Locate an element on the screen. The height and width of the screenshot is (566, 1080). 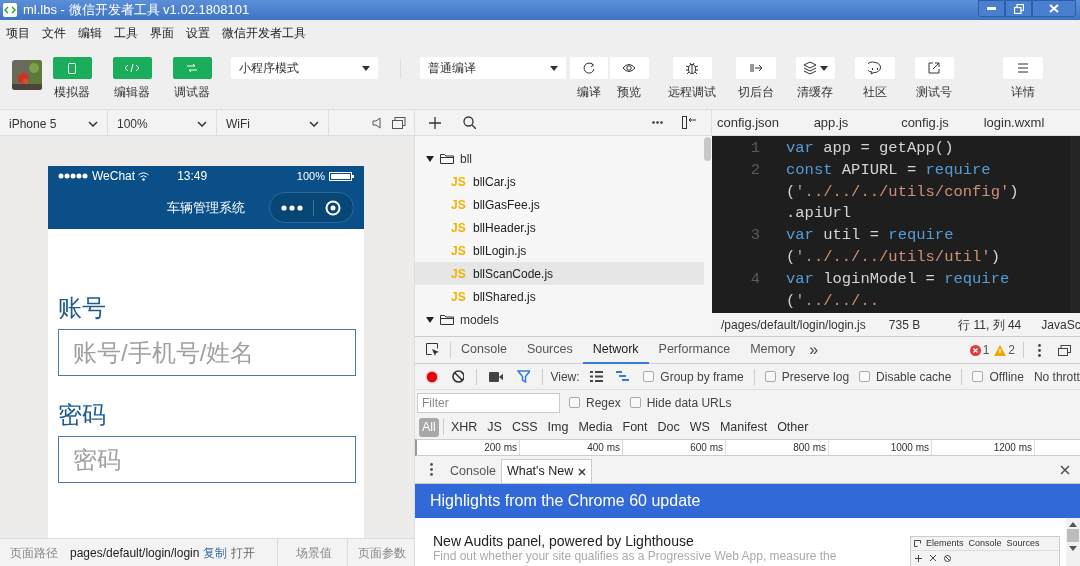
undock-icon is located at coordinates (1064, 350).